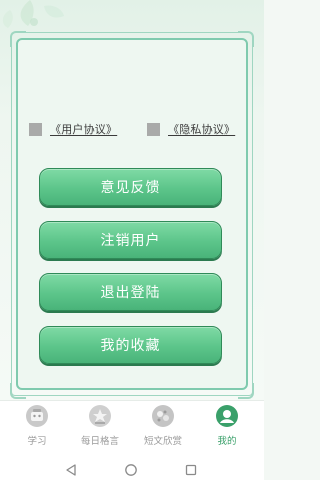  I want to click on tab-profile: 我的, so click(227, 429).